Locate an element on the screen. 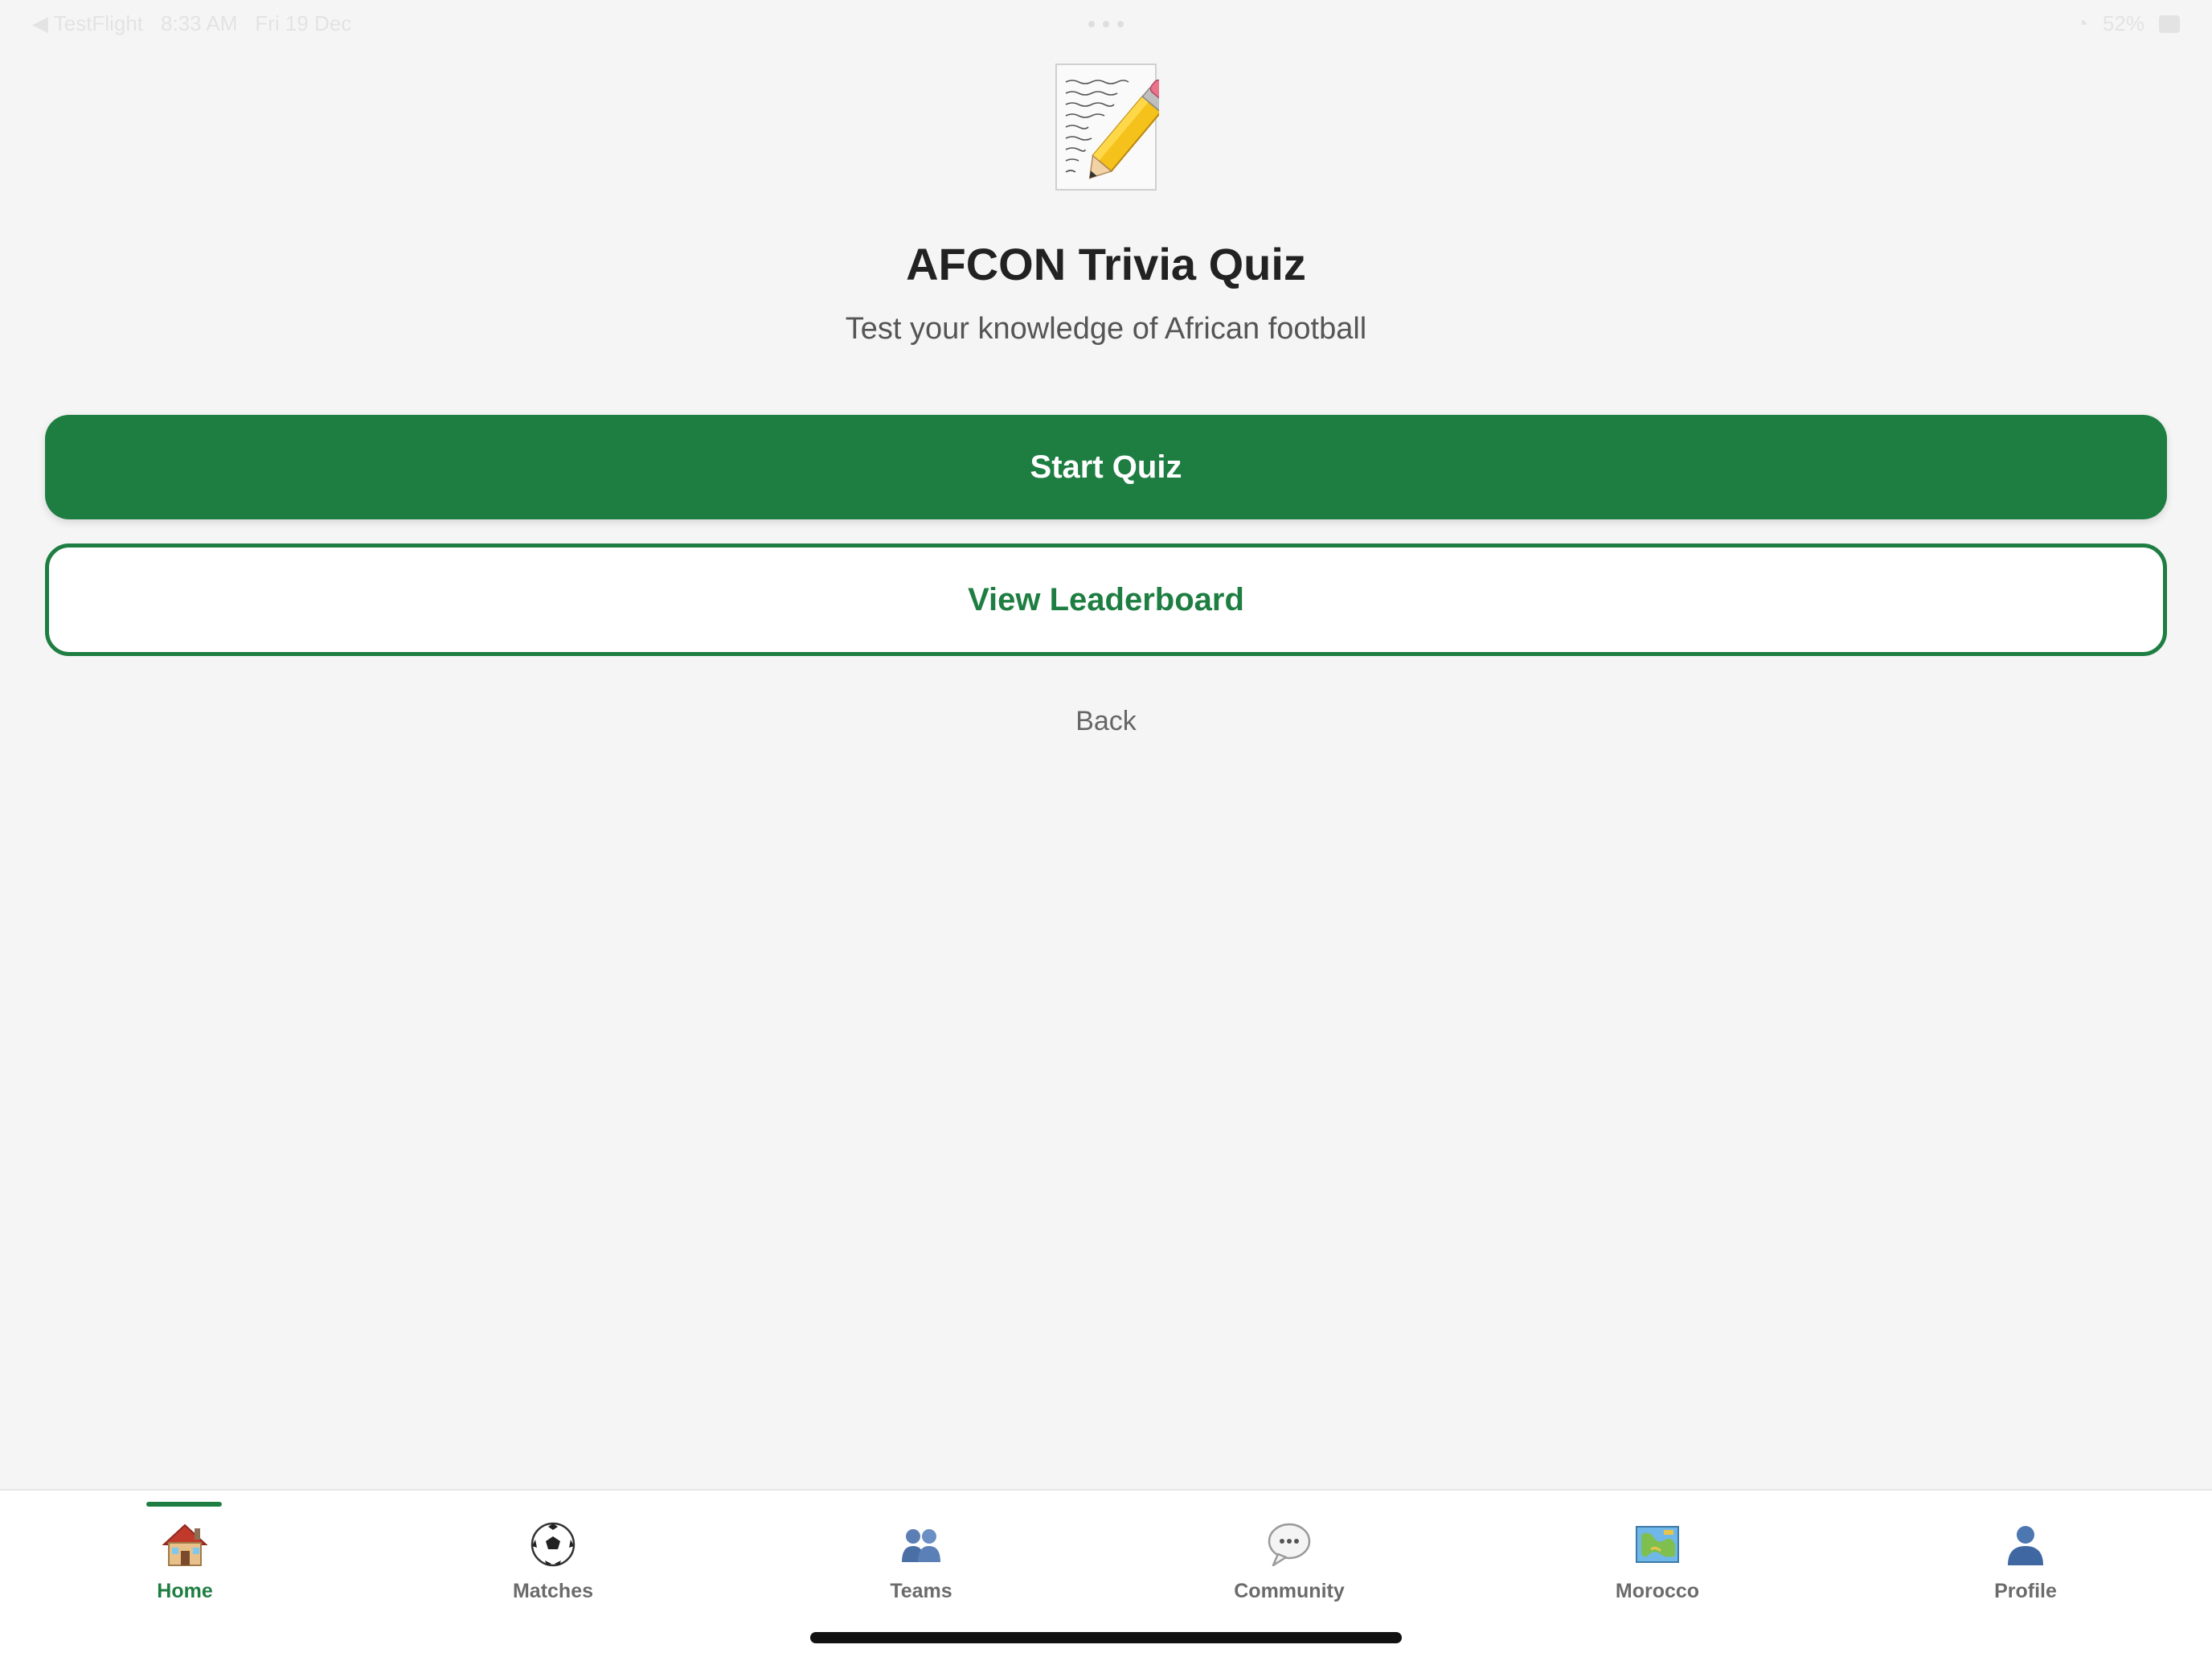  people-icon is located at coordinates (921, 1545).